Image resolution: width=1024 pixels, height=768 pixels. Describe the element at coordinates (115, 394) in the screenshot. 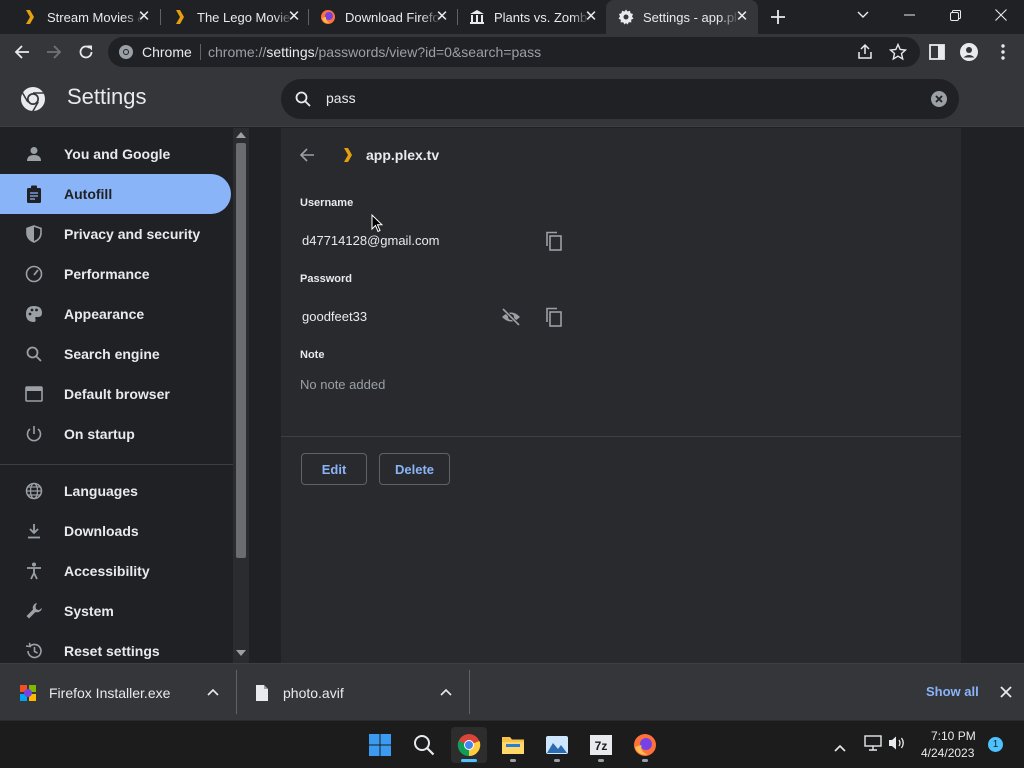

I see `sidebar-item-default-browser: Default browser` at that location.